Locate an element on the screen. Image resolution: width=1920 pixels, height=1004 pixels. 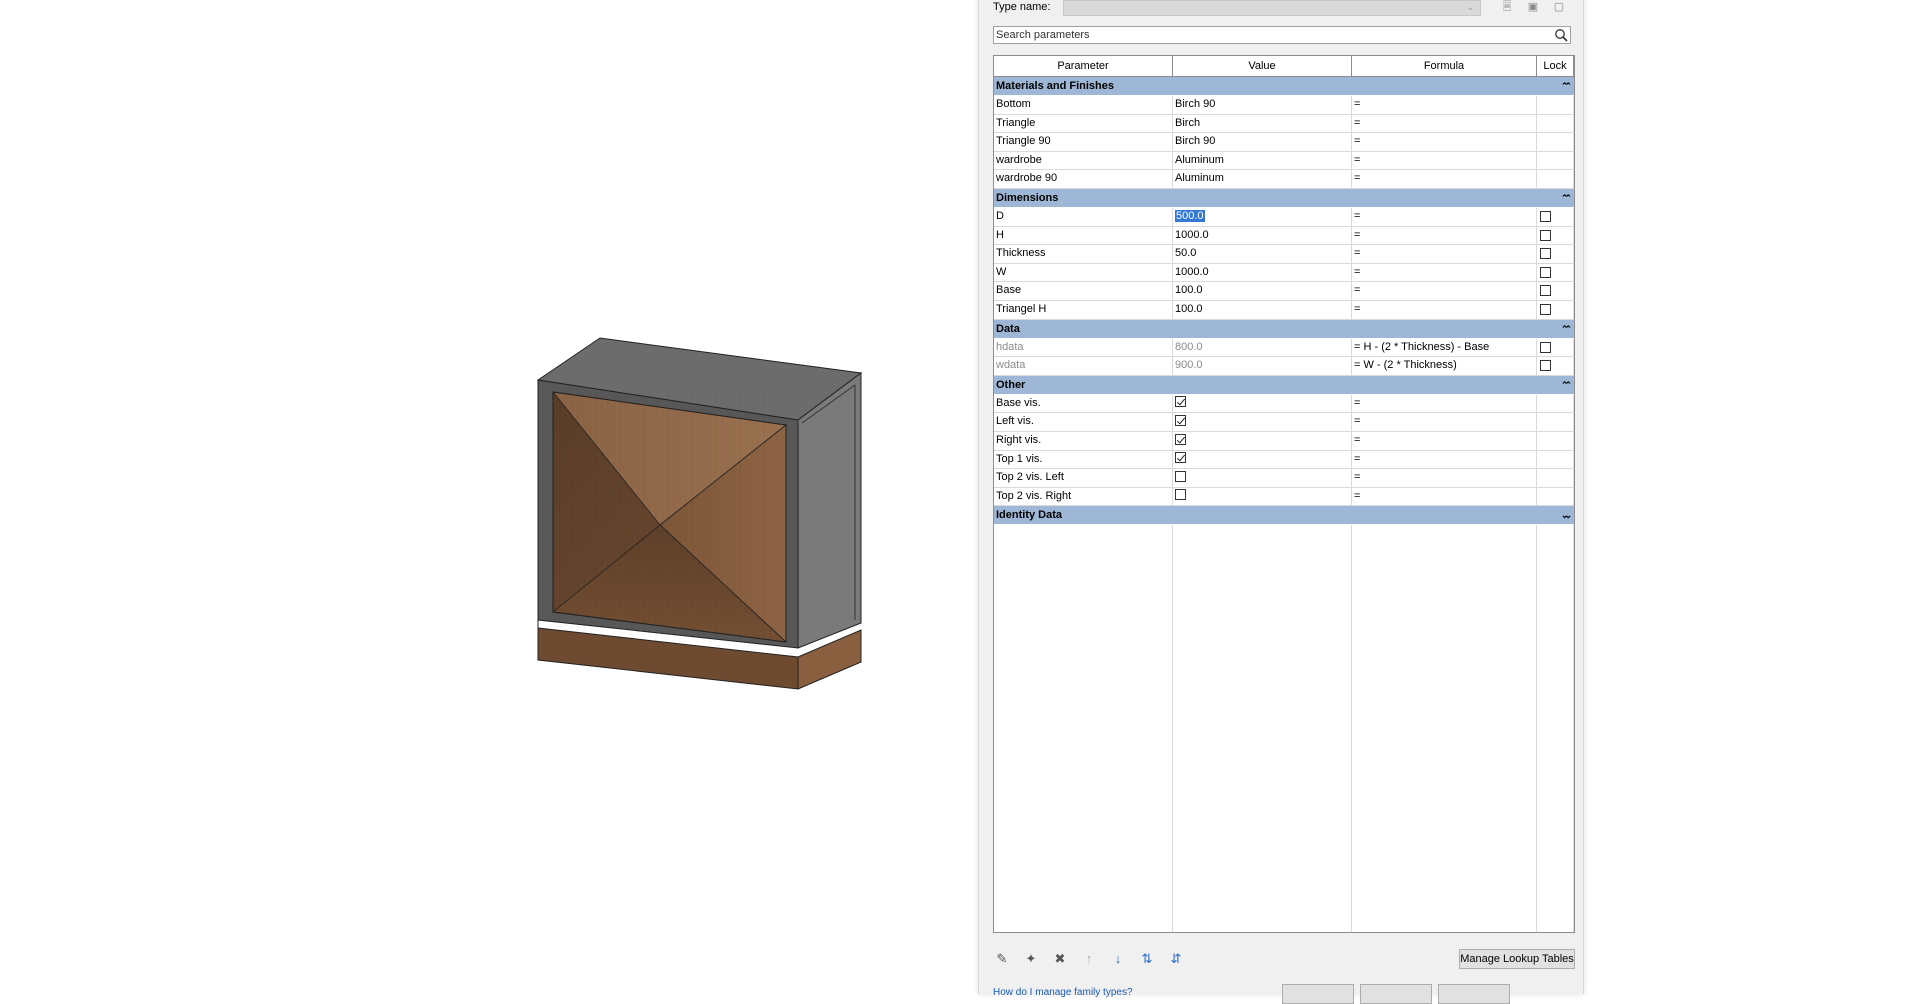
parameter-row: Base 100.0 = is located at coordinates (1284, 291).